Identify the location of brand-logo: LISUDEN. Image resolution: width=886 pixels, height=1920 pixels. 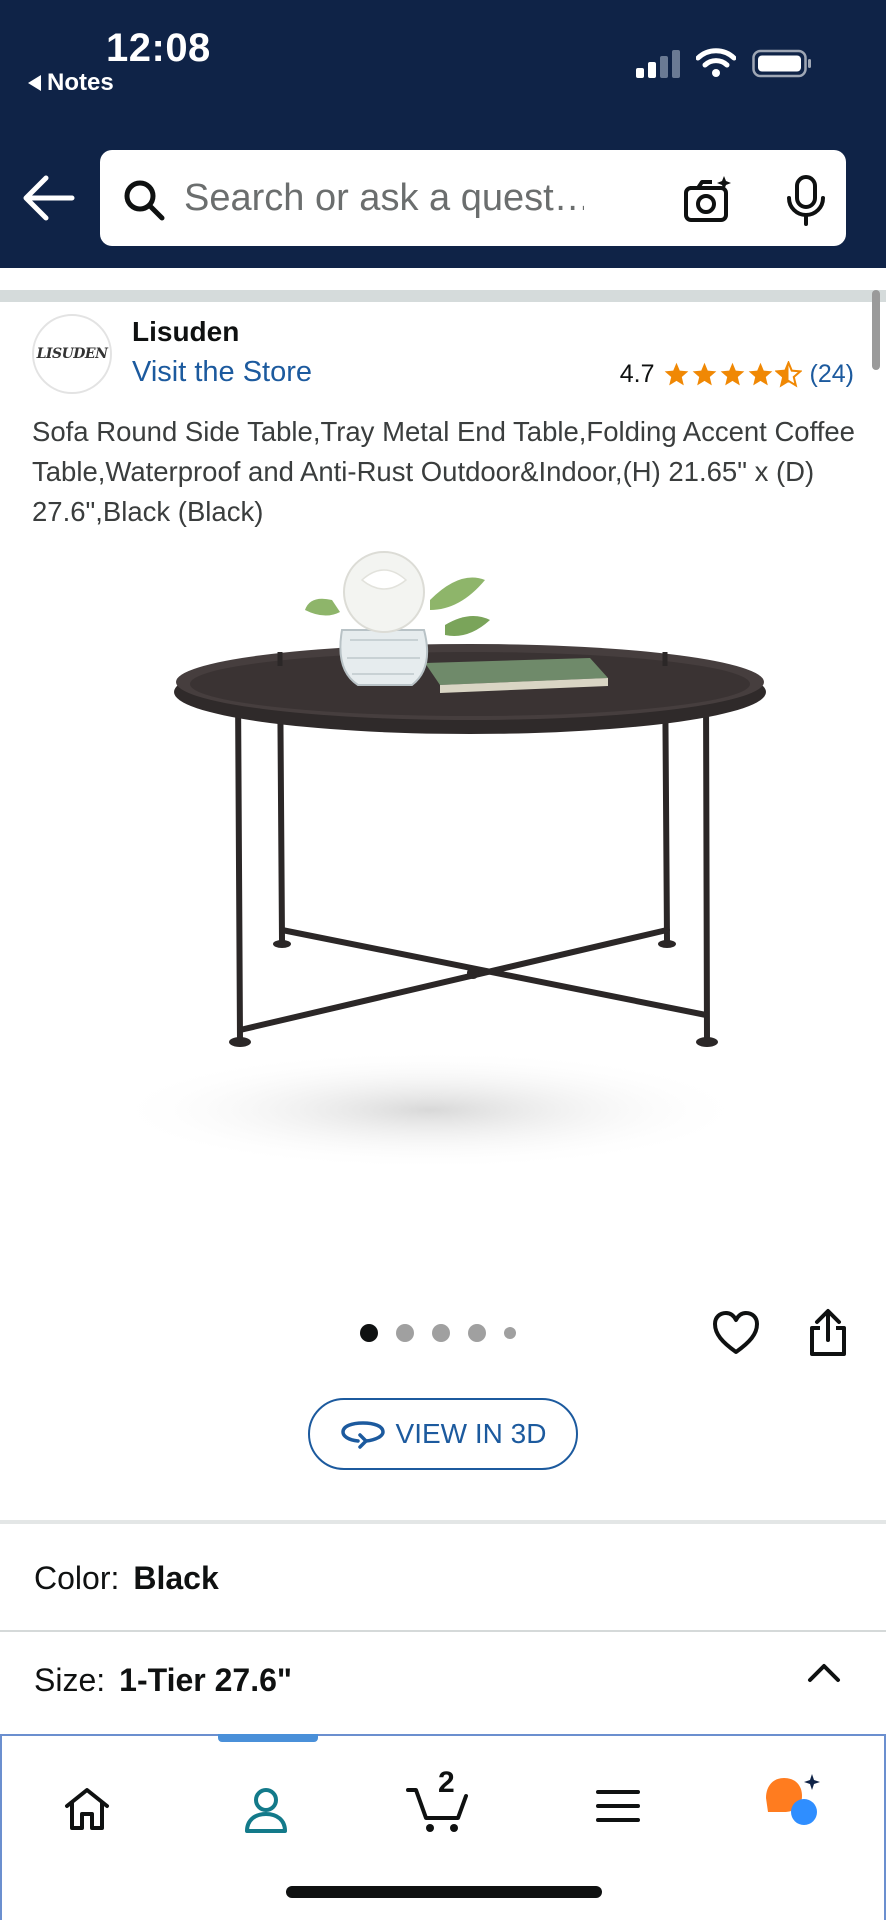
(72, 354).